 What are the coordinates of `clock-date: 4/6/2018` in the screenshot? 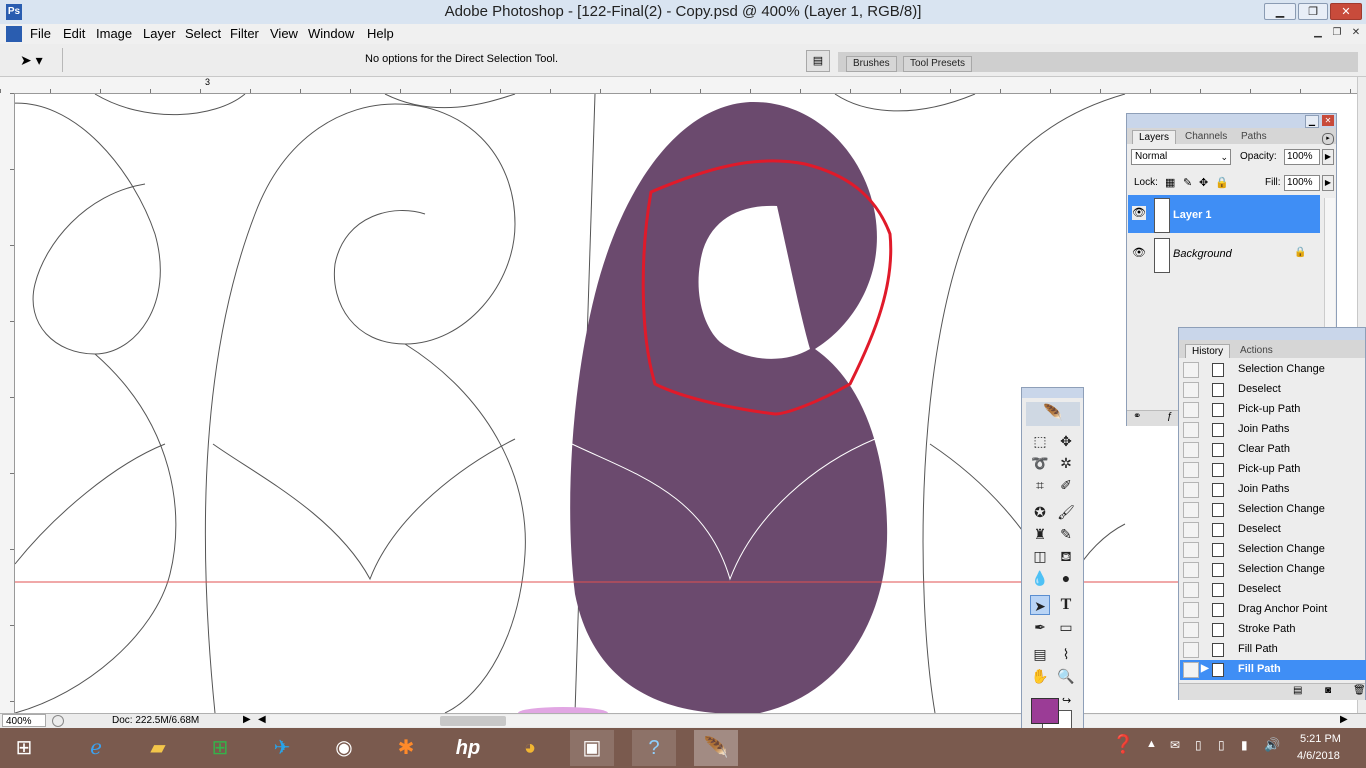 It's located at (1318, 756).